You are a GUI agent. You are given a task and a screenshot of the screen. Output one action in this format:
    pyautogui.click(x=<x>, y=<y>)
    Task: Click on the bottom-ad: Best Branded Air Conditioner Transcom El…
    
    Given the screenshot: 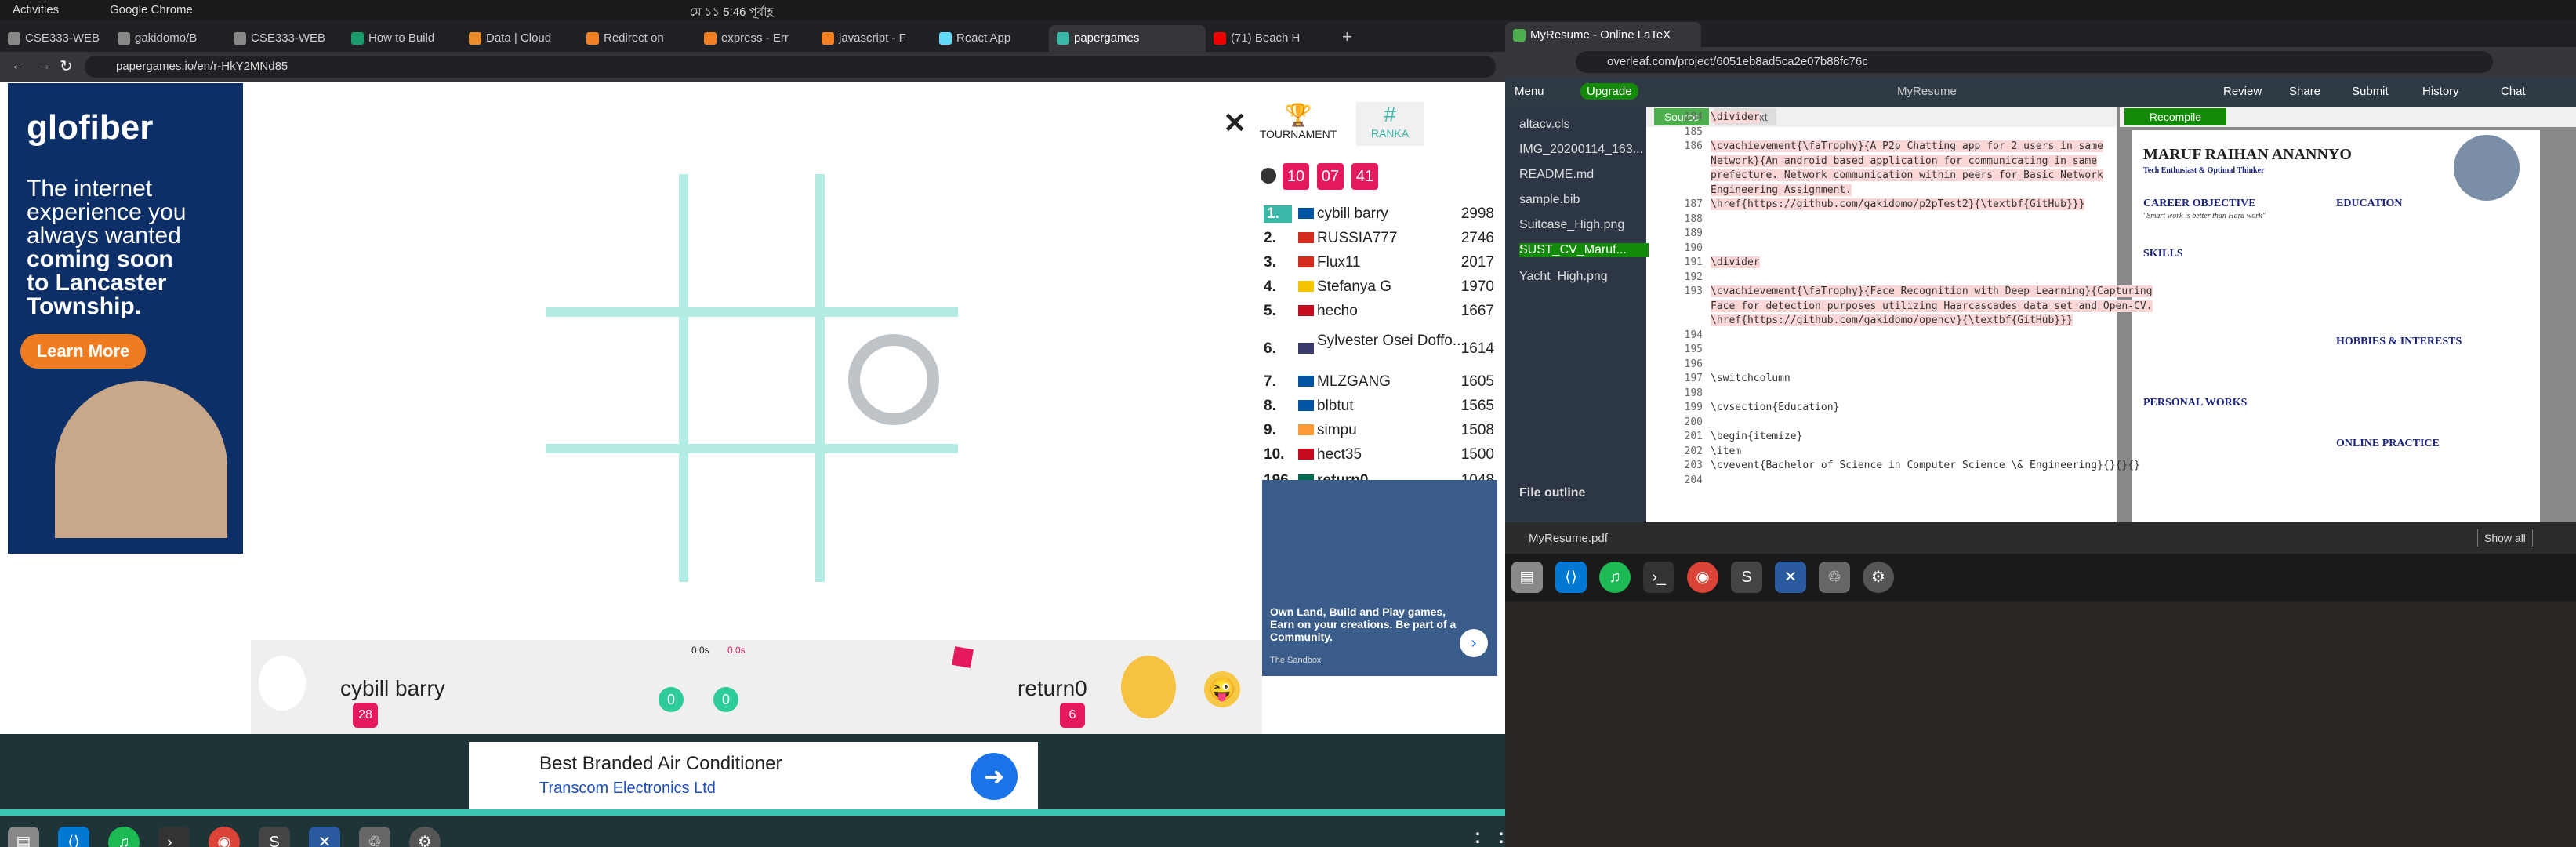 What is the action you would take?
    pyautogui.click(x=754, y=777)
    